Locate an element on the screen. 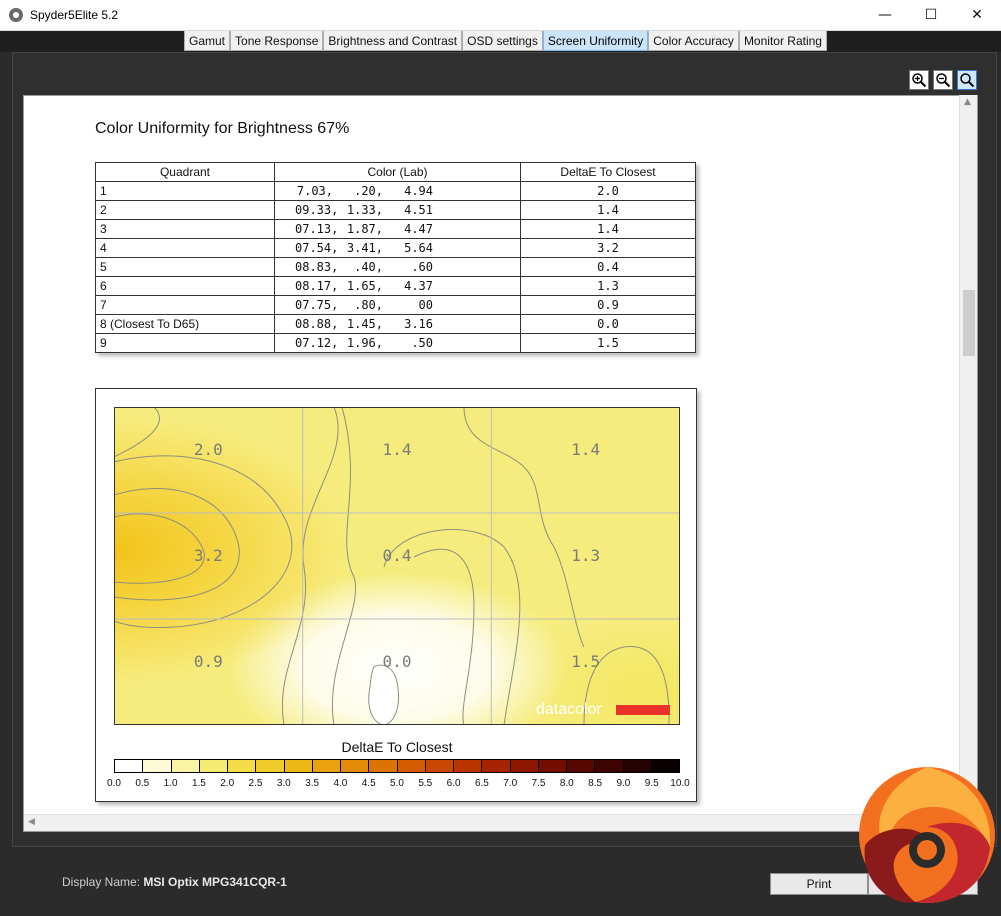 This screenshot has height=916, width=1001. legend-tick-label: 5.0 is located at coordinates (397, 783).